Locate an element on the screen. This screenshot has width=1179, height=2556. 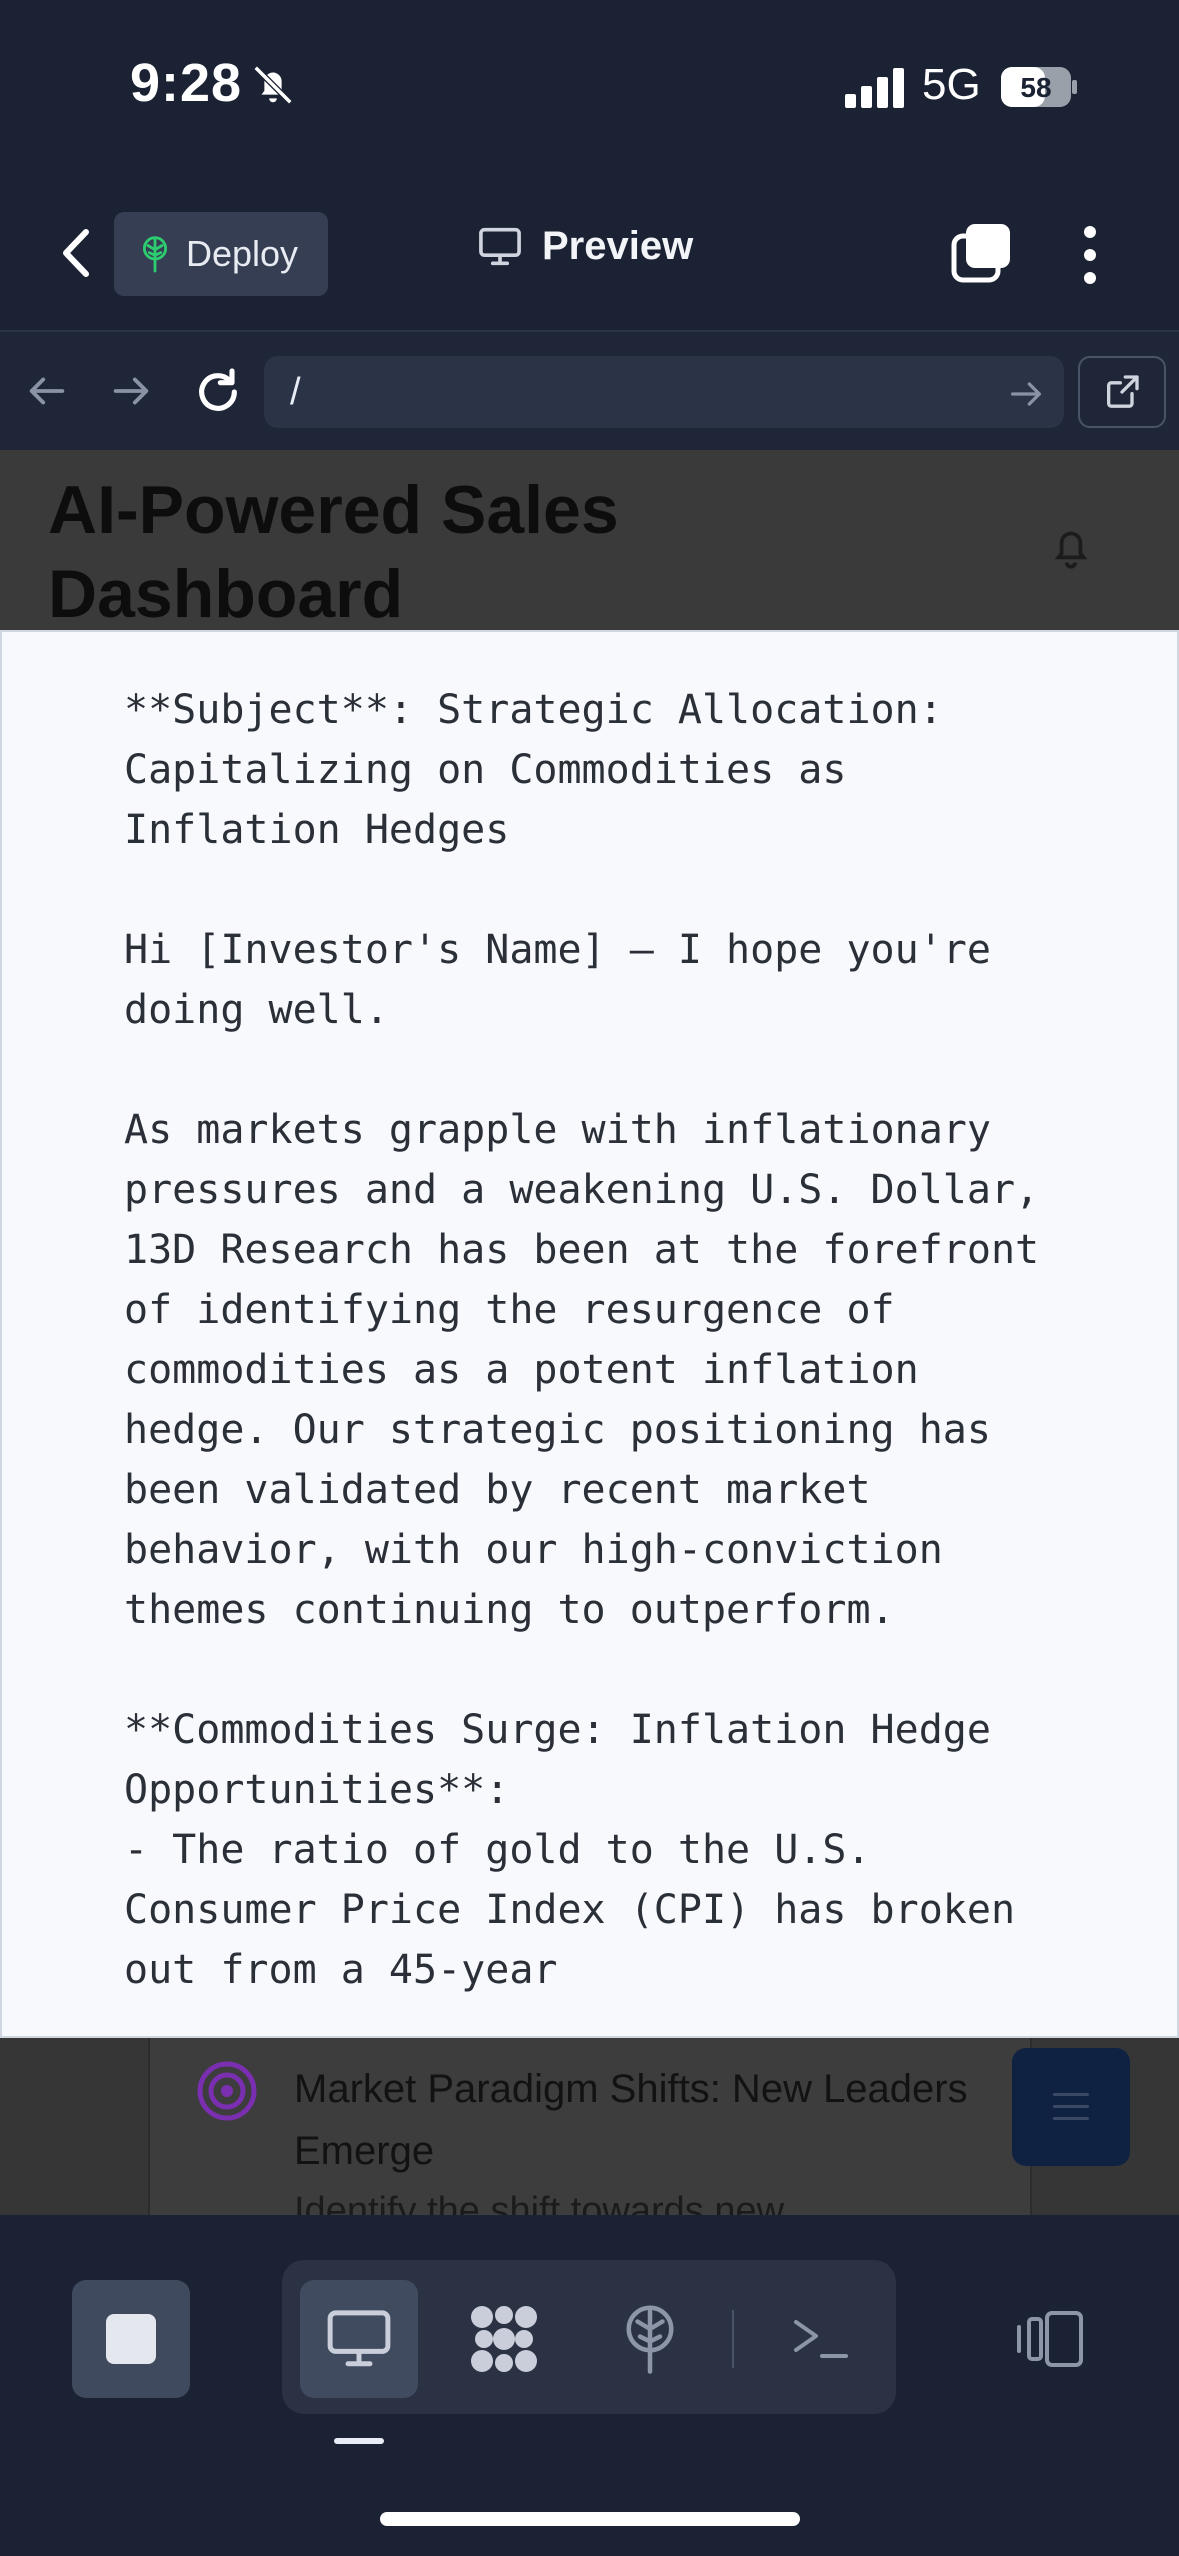
more-vertical-icon is located at coordinates (1090, 255).